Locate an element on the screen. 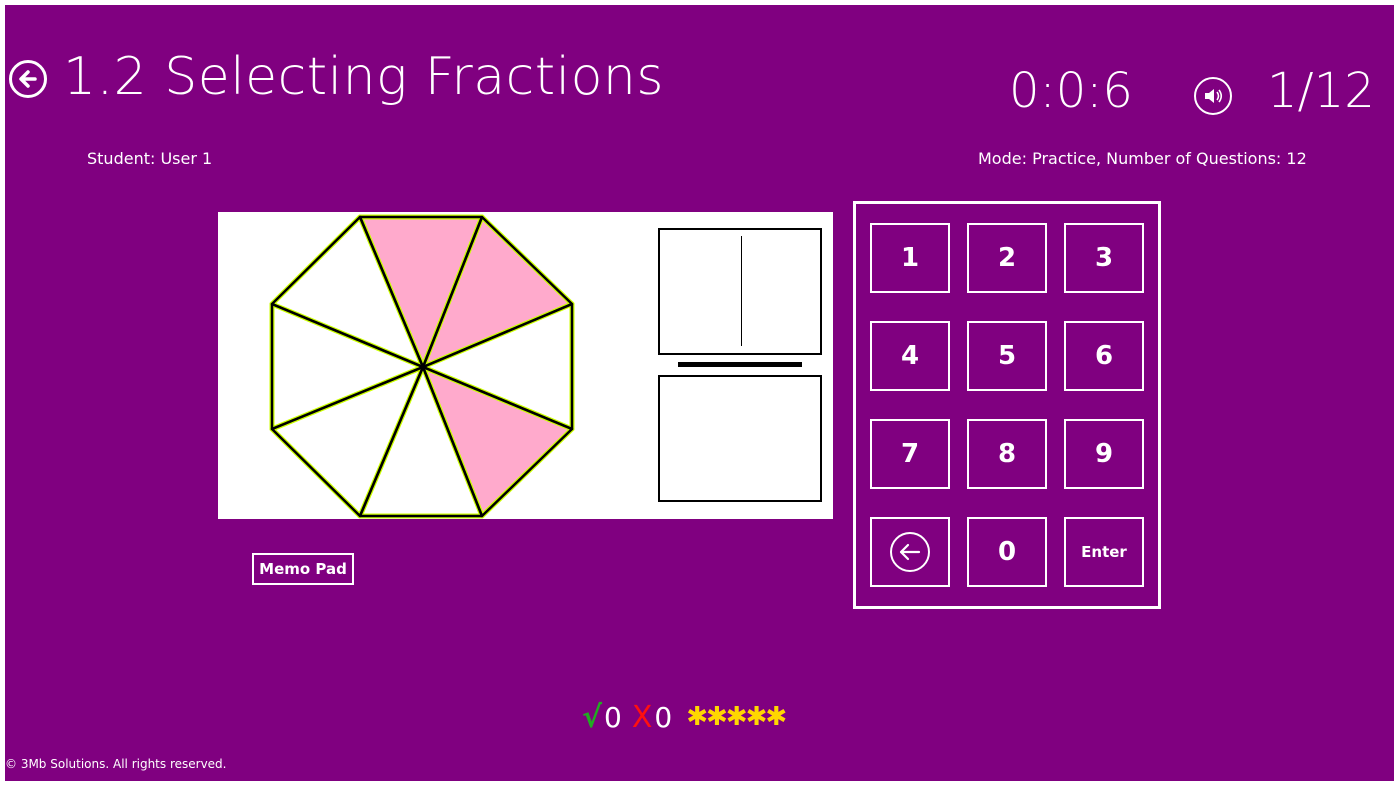  arrow-left-icon is located at coordinates (28, 79).